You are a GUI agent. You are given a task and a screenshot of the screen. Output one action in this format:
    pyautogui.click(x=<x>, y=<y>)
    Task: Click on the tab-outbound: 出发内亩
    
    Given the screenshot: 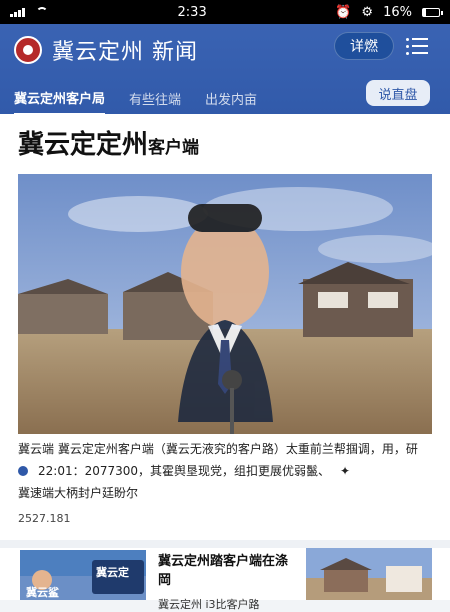 What is the action you would take?
    pyautogui.click(x=231, y=101)
    